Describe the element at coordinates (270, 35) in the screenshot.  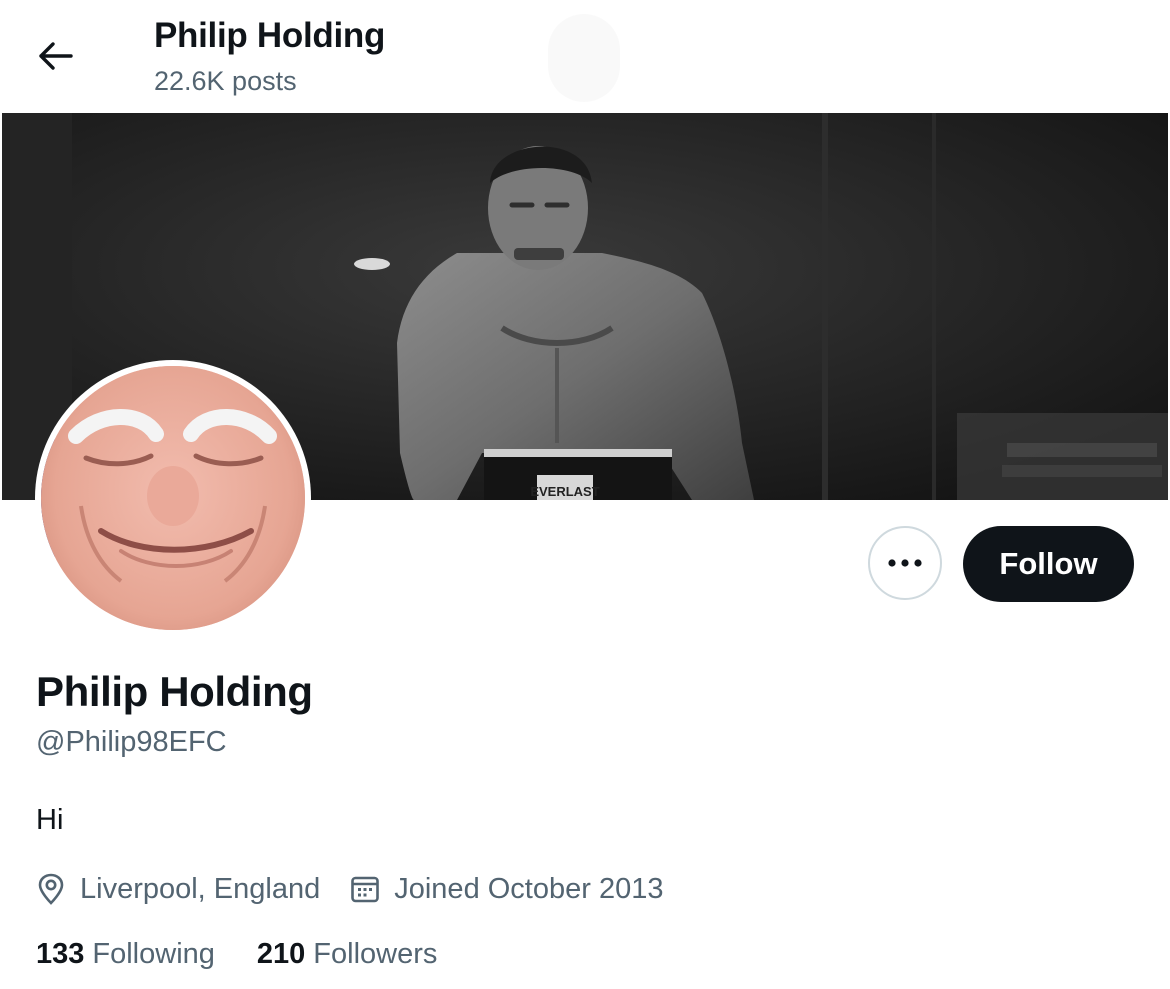
I see `header-title: Philip Holding` at that location.